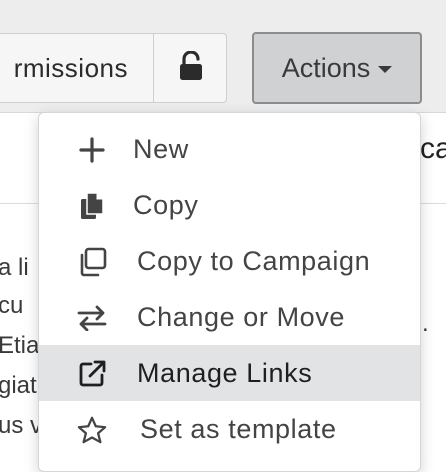 The width and height of the screenshot is (446, 472). I want to click on star-icon, so click(92, 430).